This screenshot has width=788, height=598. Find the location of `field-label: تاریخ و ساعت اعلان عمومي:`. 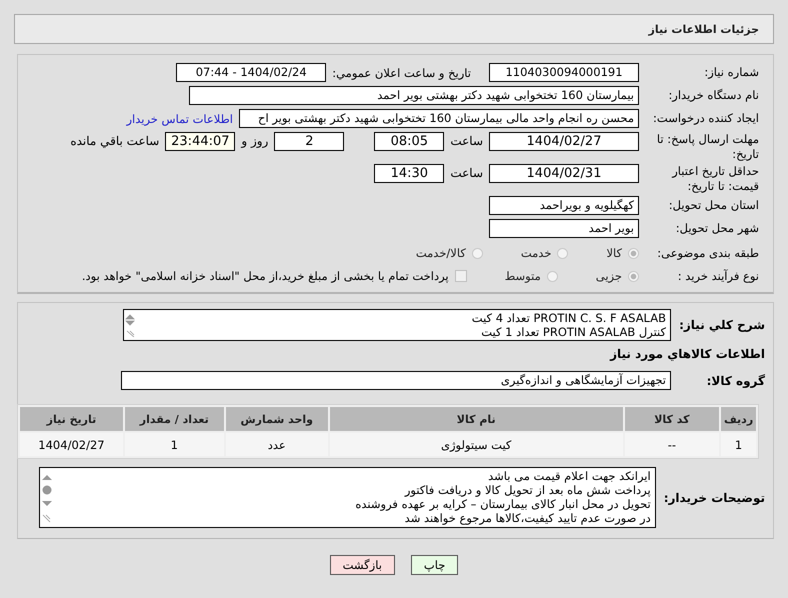

field-label: تاریخ و ساعت اعلان عمومي: is located at coordinates (401, 73).